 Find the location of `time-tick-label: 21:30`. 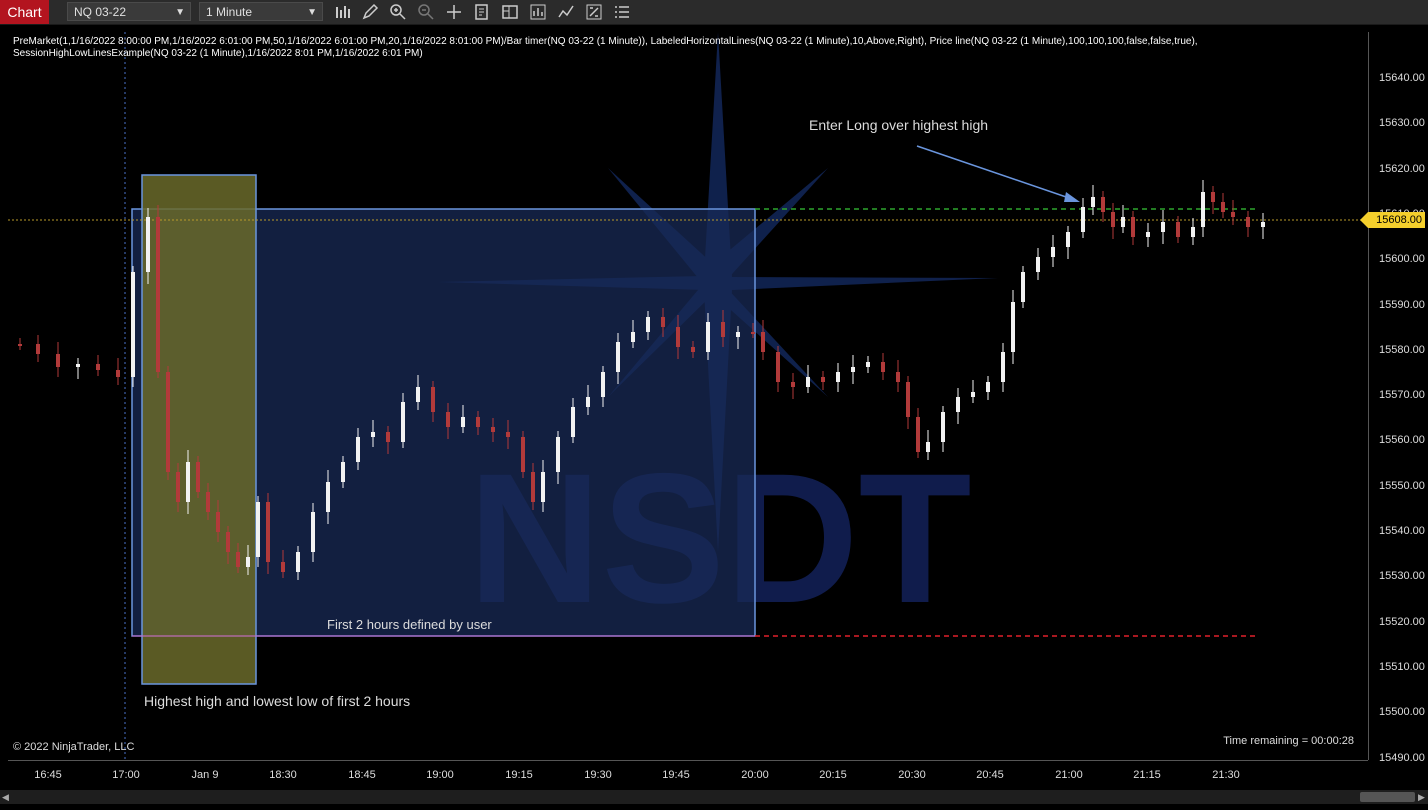

time-tick-label: 21:30 is located at coordinates (1226, 775).